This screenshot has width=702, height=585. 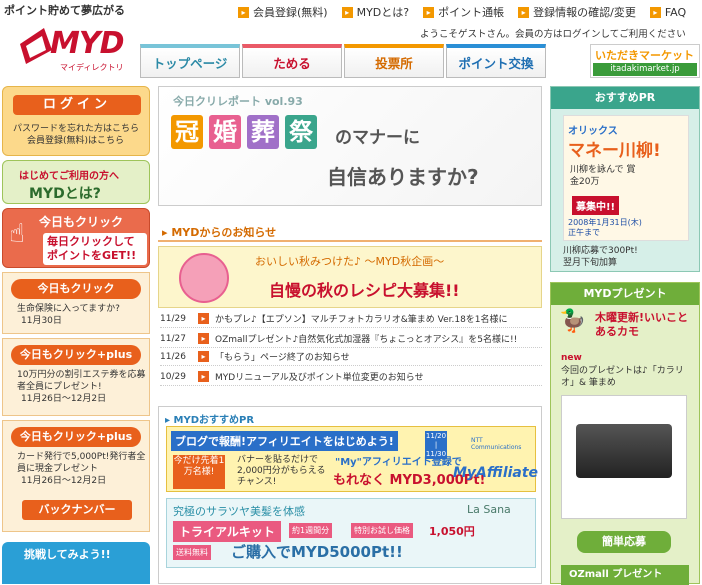 What do you see at coordinates (199, 472) in the screenshot?
I see `affiliate-badge: 今だけ先着1万名様!` at bounding box center [199, 472].